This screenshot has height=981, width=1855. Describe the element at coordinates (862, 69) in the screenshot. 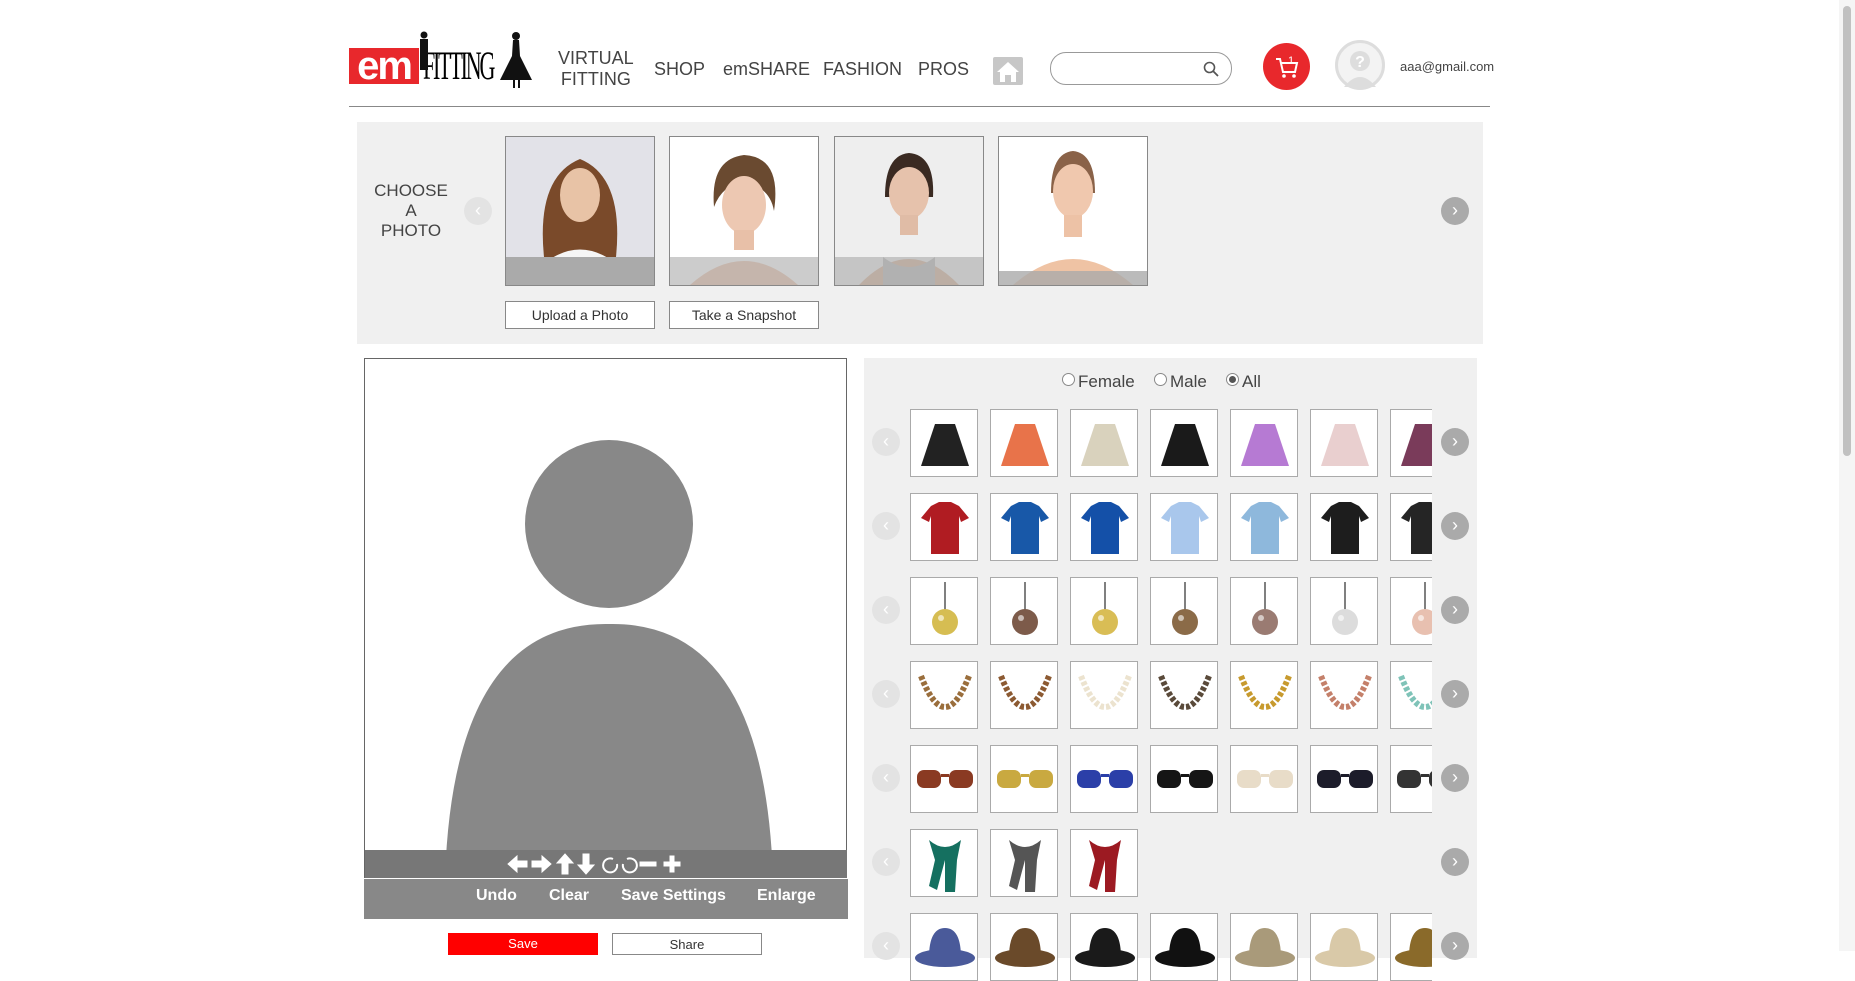

I see `nav-fashion: FASHION` at that location.